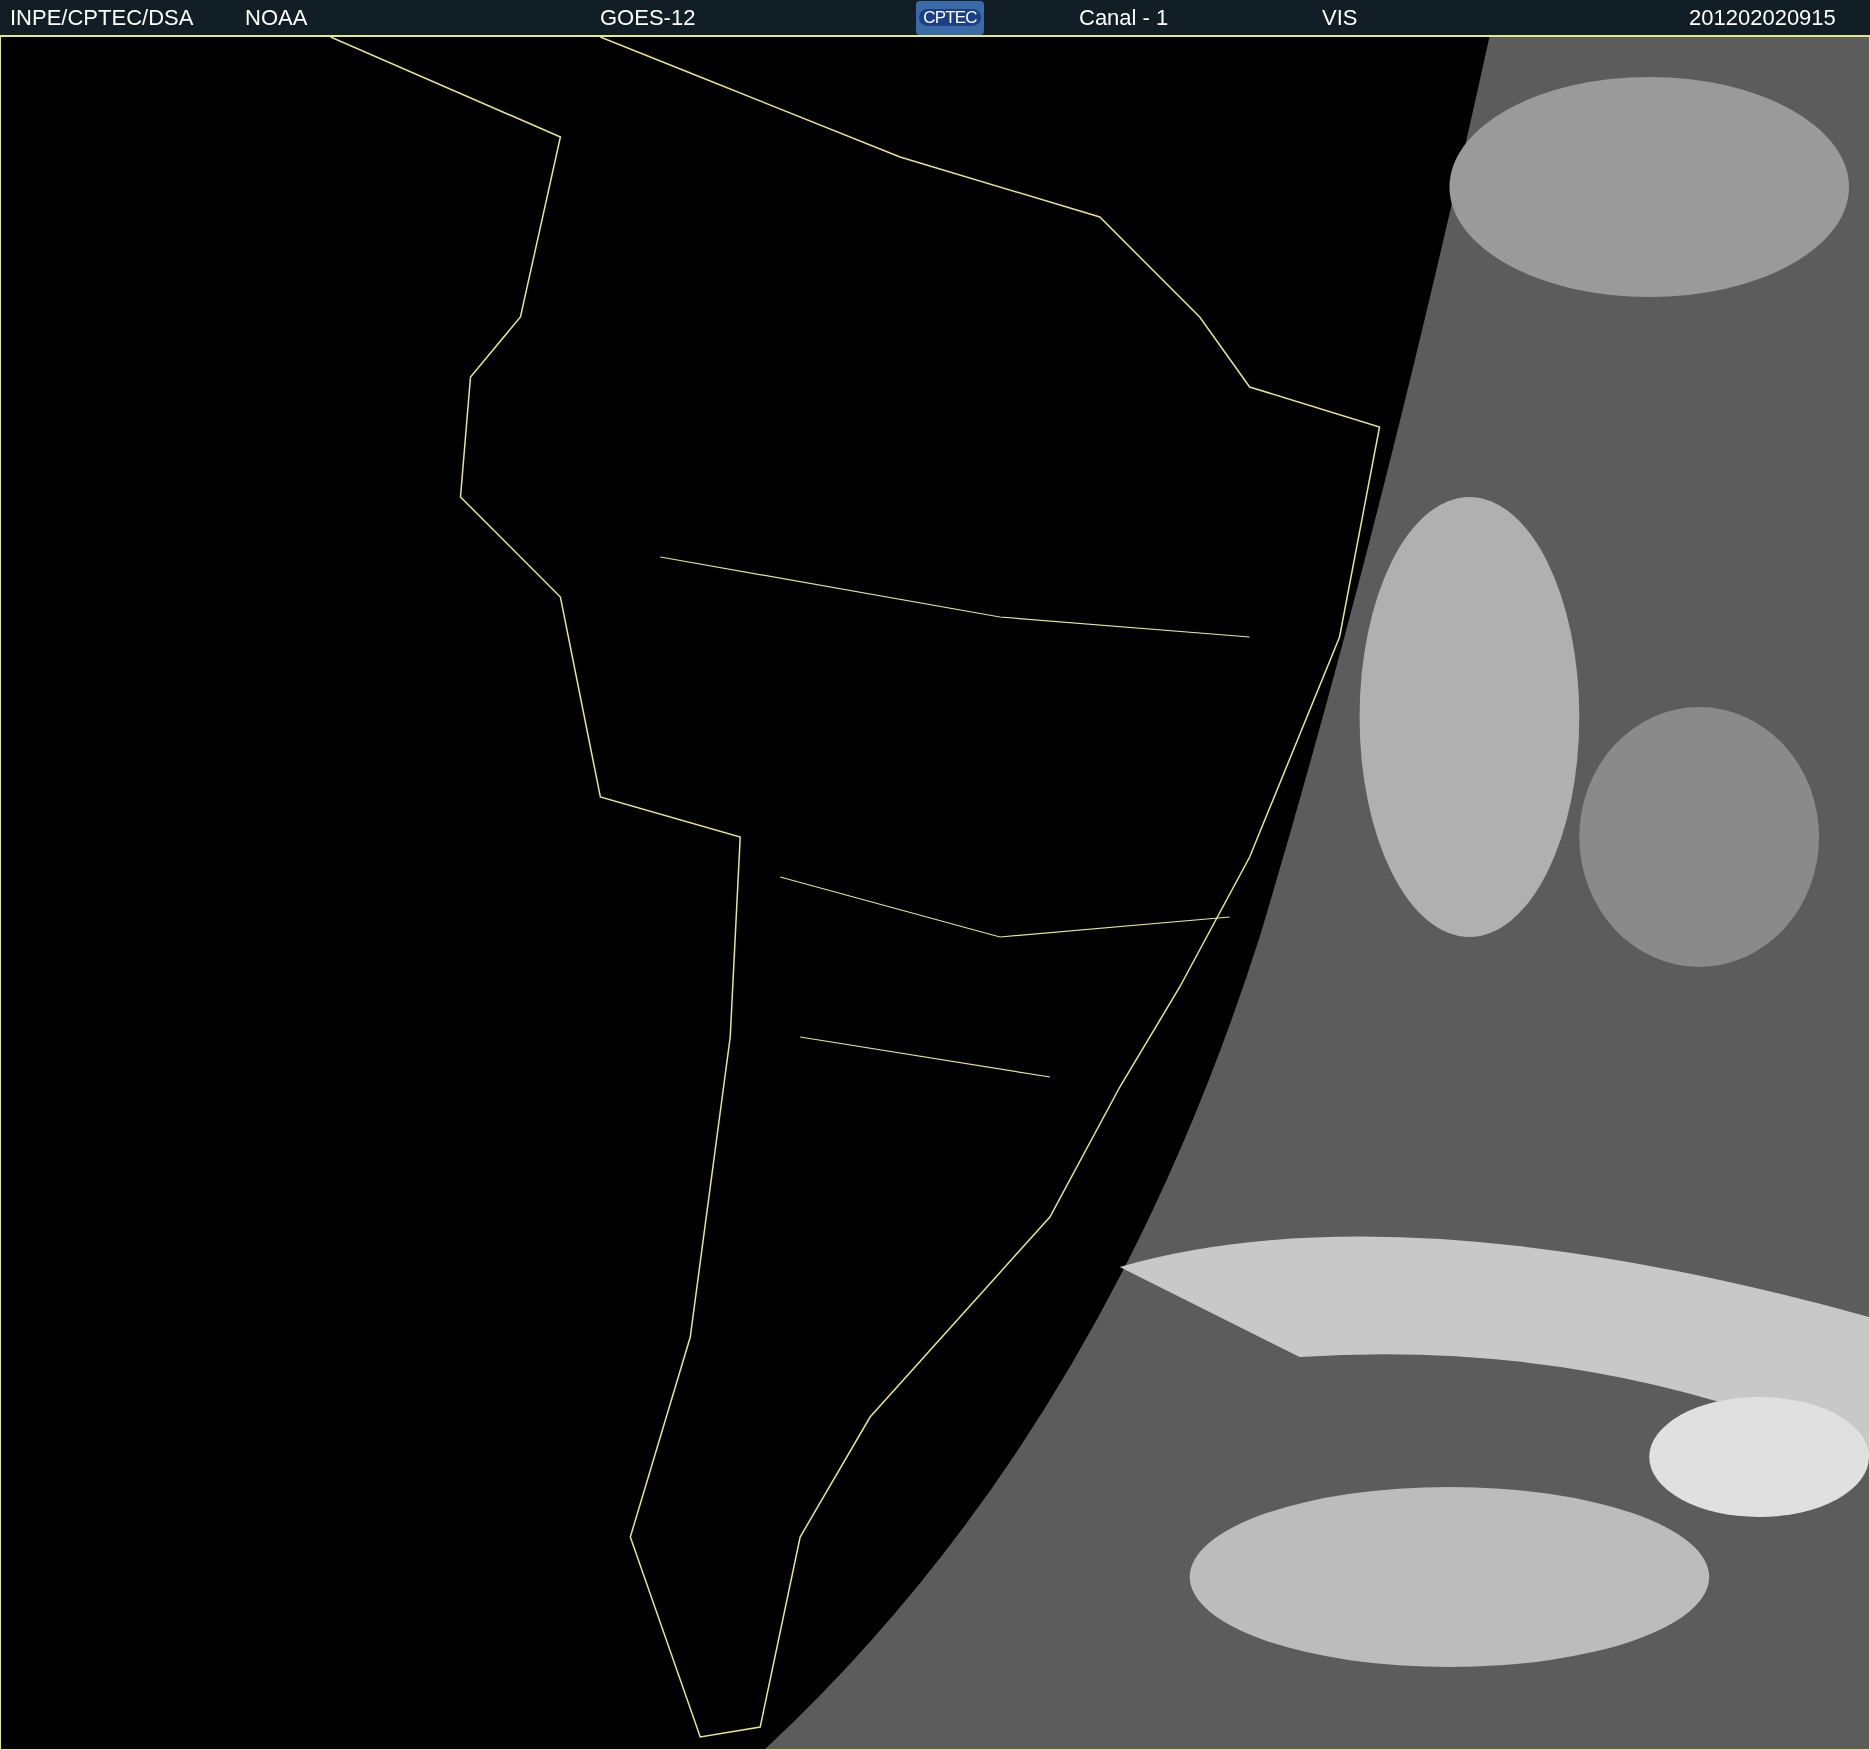 Image resolution: width=1870 pixels, height=1750 pixels. I want to click on channel-label: Canal - 1, so click(1124, 17).